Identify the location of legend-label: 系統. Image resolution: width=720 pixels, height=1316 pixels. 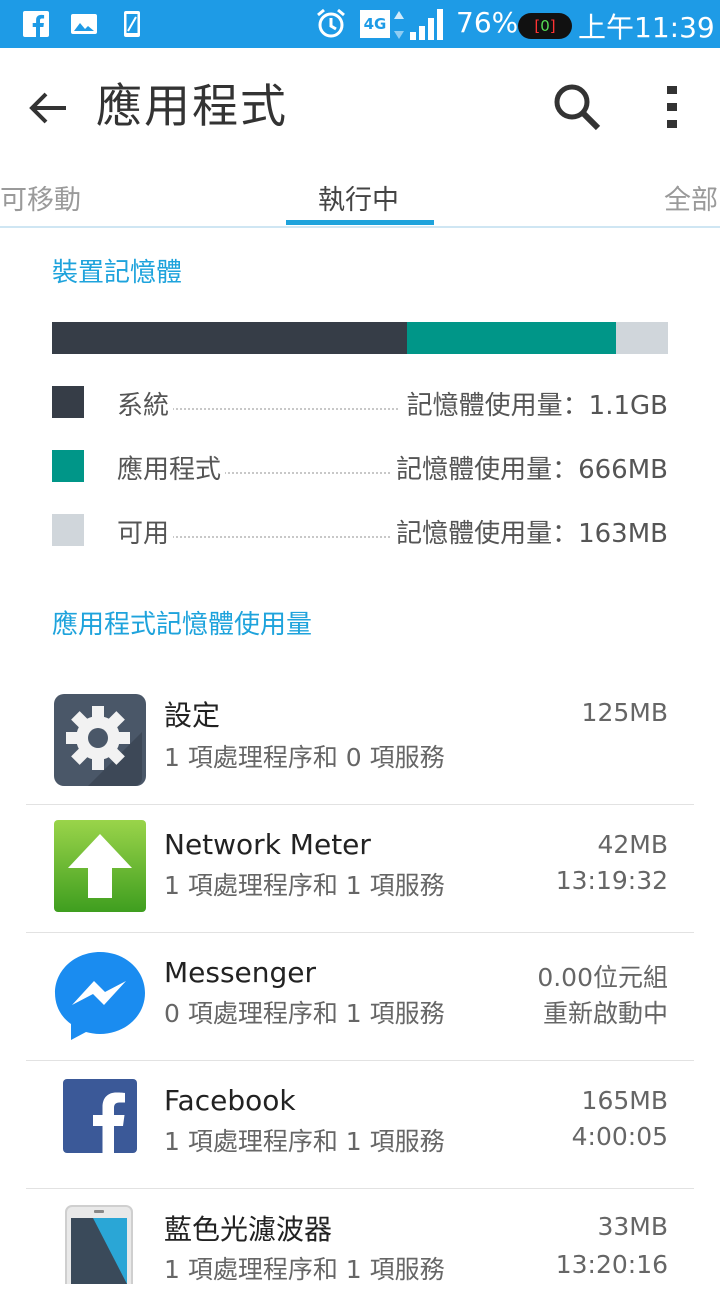
(145, 403).